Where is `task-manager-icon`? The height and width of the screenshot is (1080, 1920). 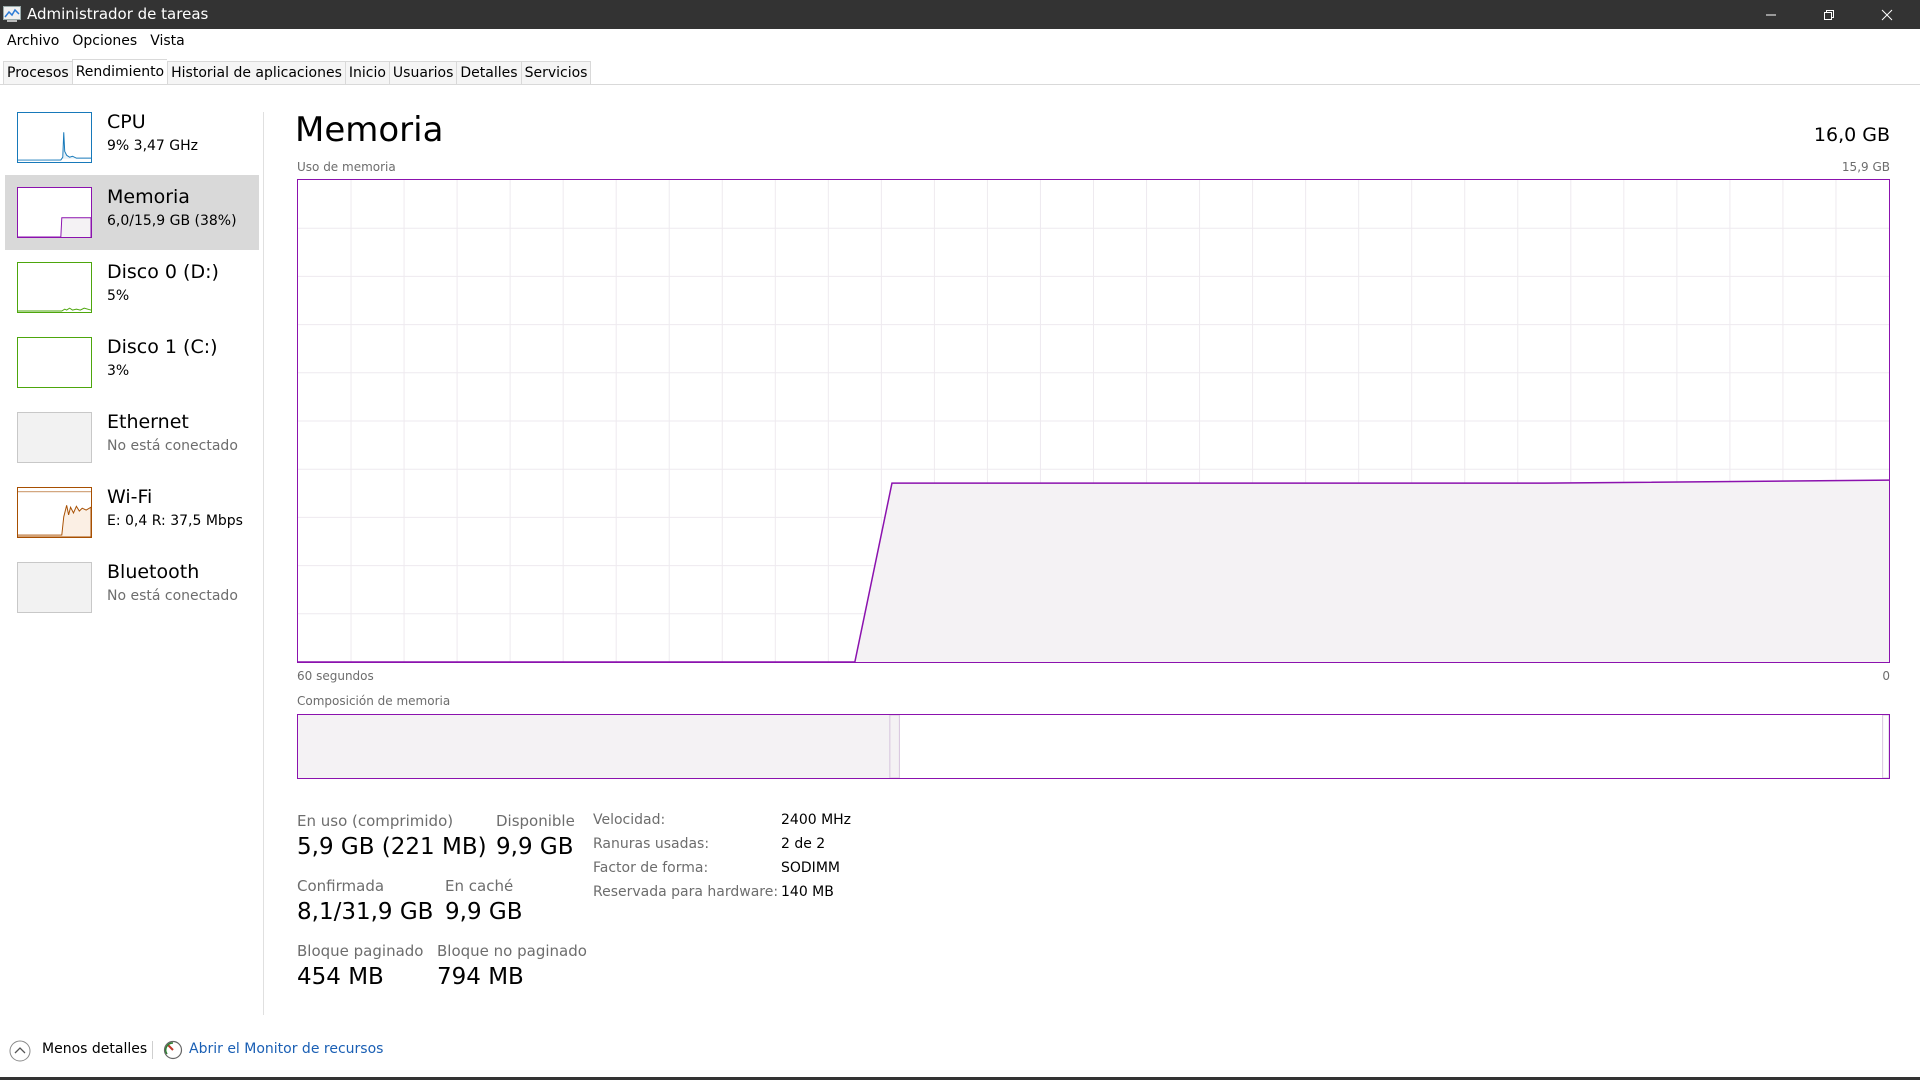
task-manager-icon is located at coordinates (12, 14).